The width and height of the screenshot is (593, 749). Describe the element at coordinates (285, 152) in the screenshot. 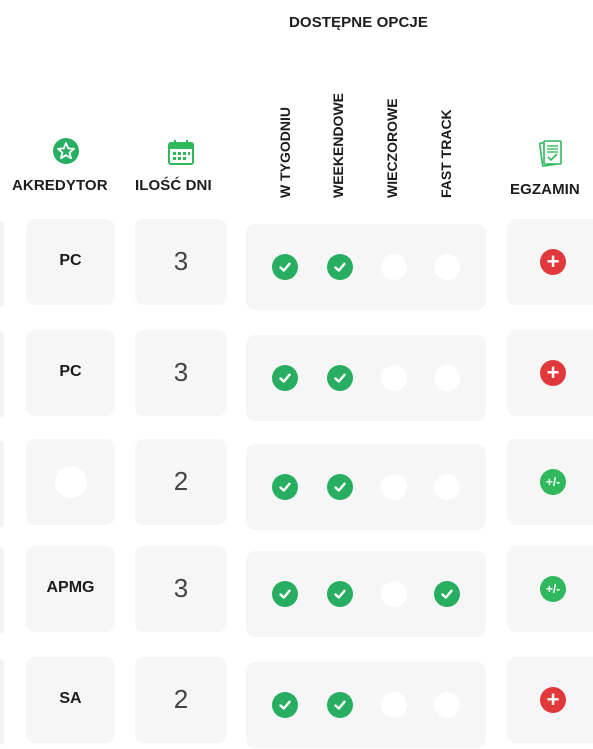

I see `option-header-weekday: W TYGODNIU` at that location.